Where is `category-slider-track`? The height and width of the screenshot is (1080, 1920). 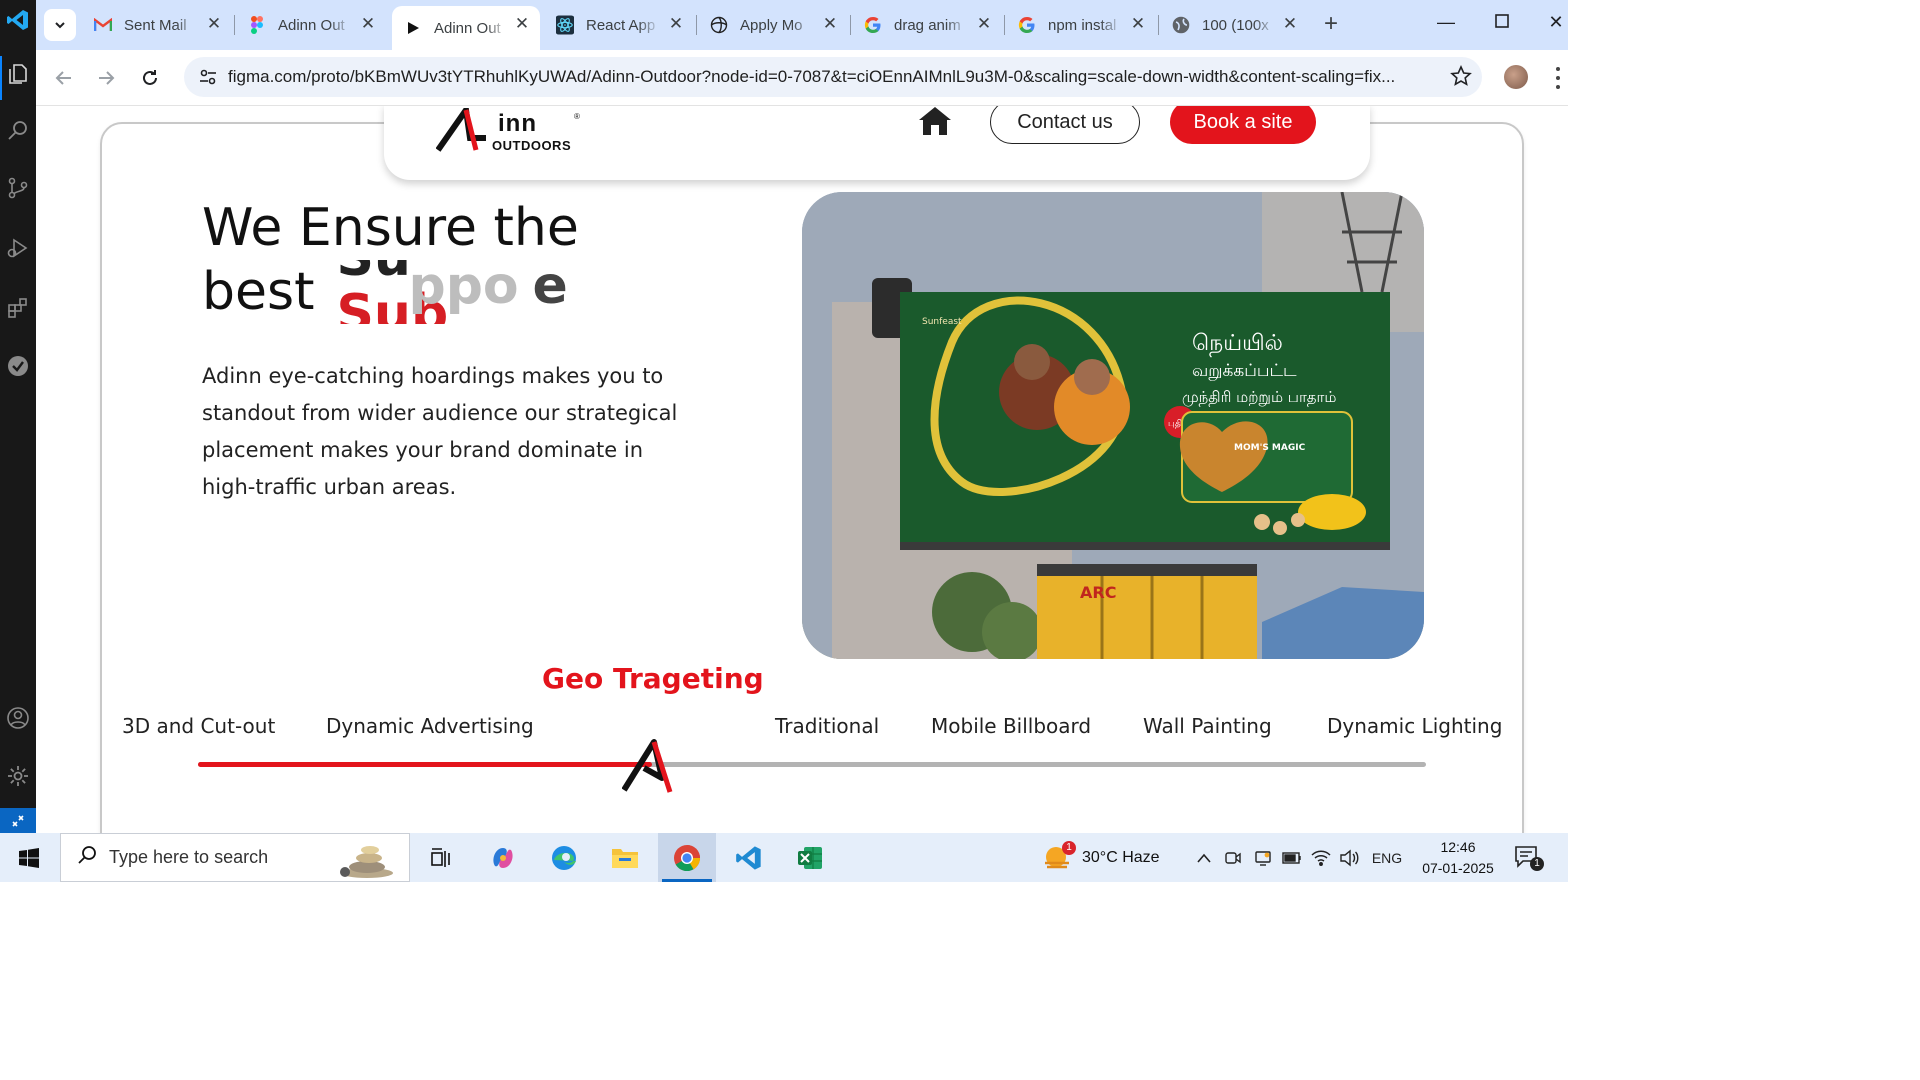 category-slider-track is located at coordinates (812, 764).